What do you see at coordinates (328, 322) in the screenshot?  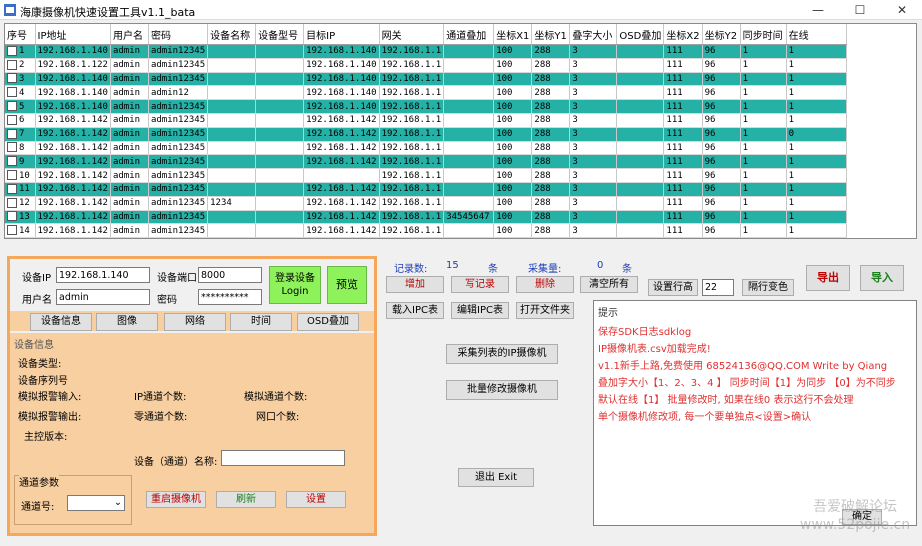 I see `tab-osd: OSD叠加` at bounding box center [328, 322].